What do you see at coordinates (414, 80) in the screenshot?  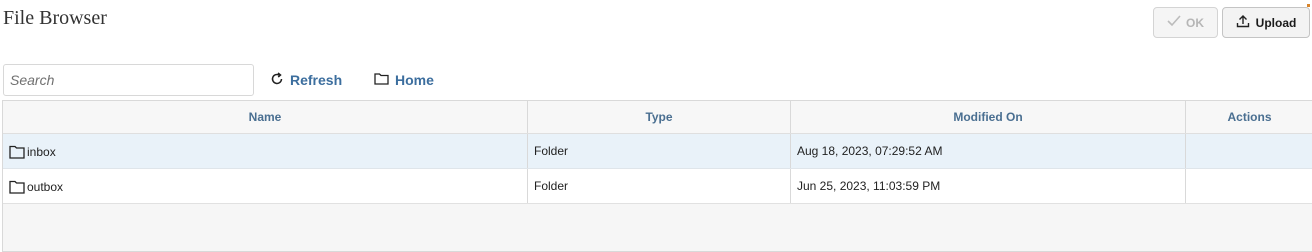 I see `home-label: Home` at bounding box center [414, 80].